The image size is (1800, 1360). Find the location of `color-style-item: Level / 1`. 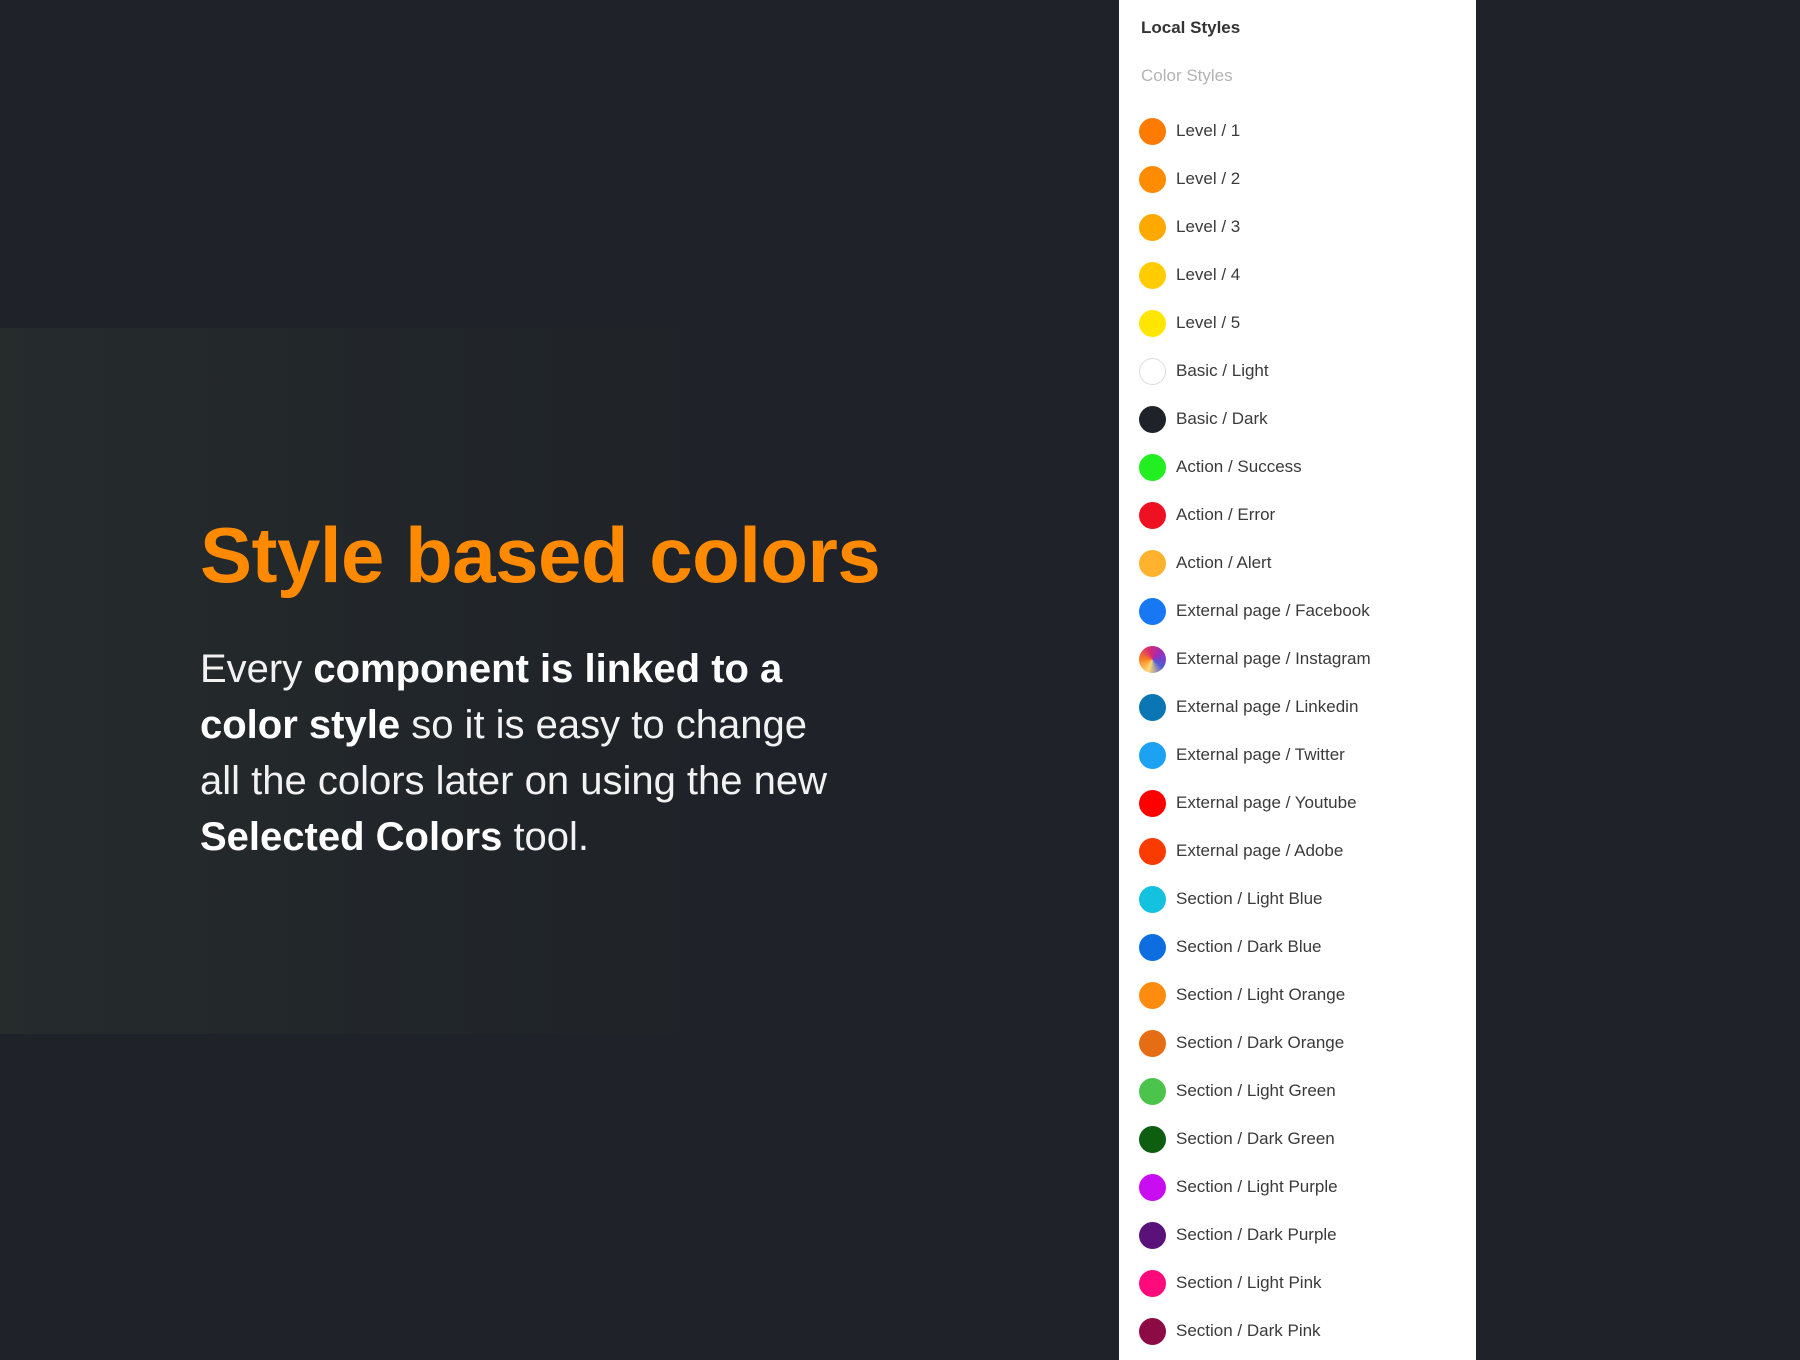

color-style-item: Level / 1 is located at coordinates (1304, 131).